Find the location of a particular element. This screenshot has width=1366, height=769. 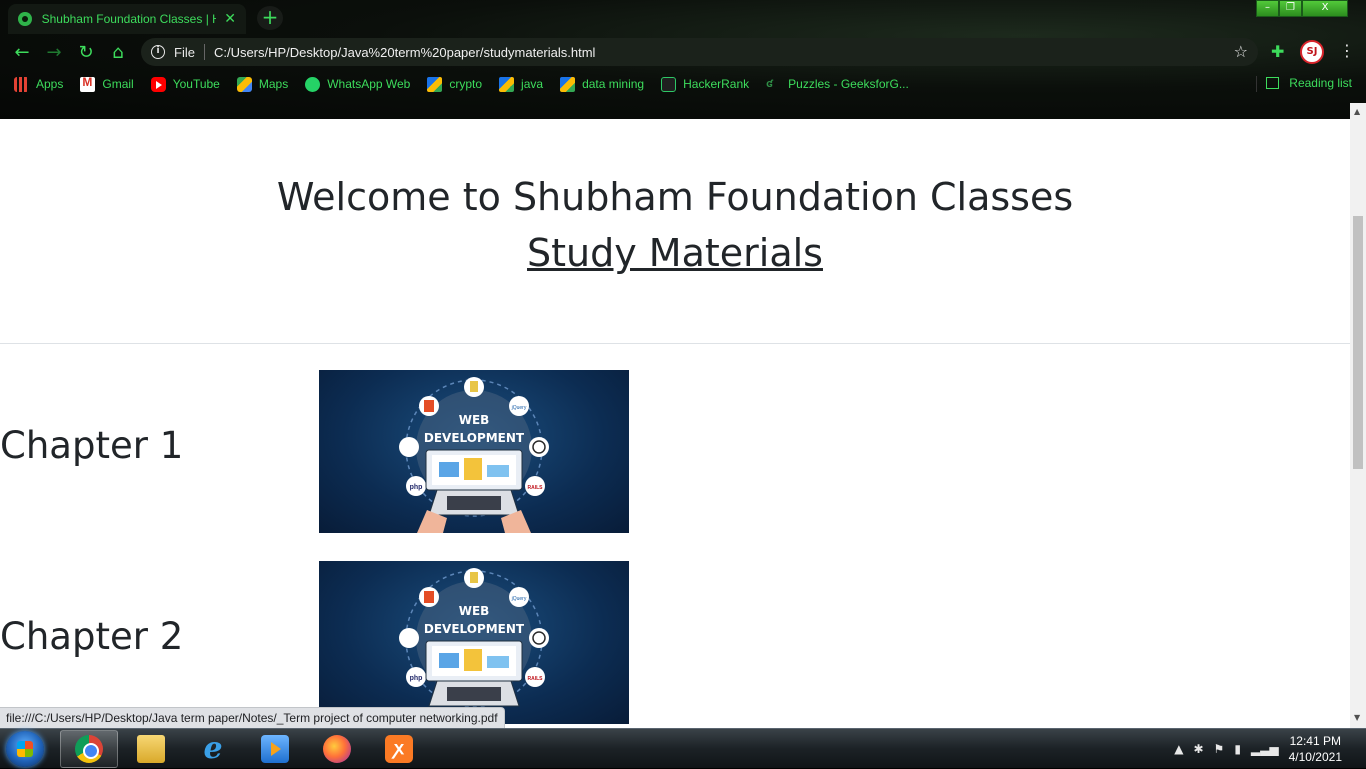

jquery-badge-label: jQuery is located at coordinates (519, 408).